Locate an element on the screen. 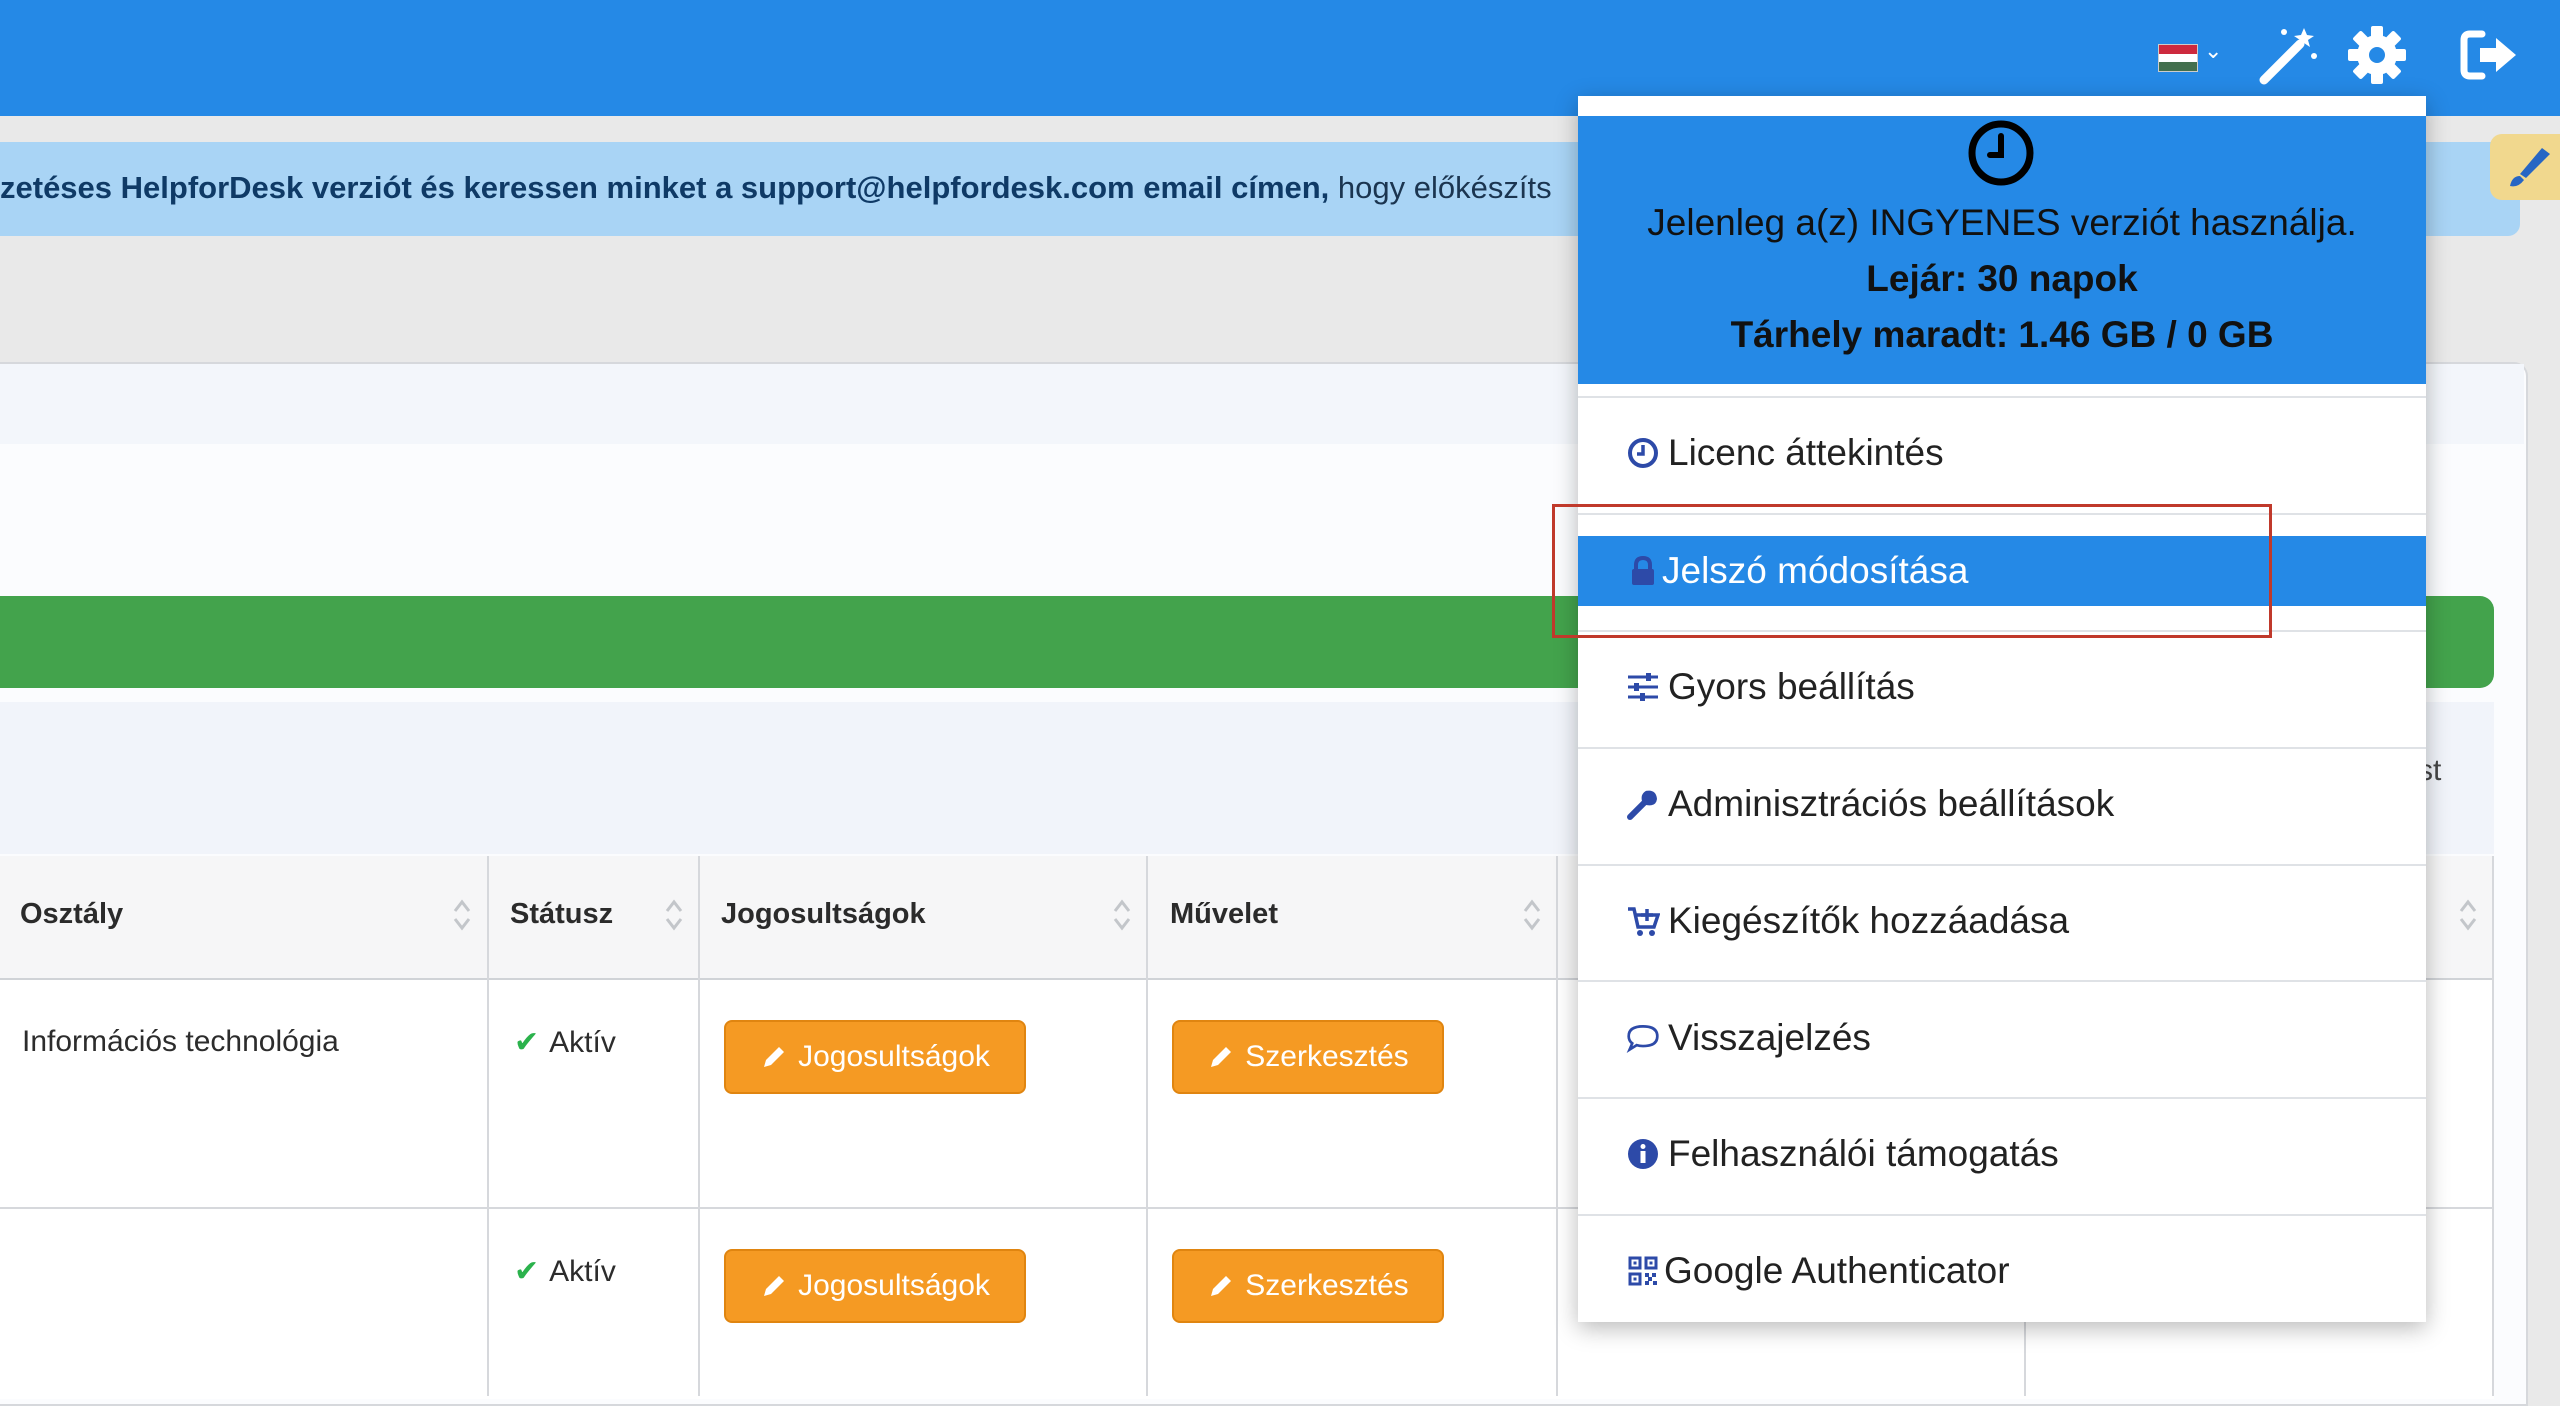  comment-icon is located at coordinates (1642, 1039).